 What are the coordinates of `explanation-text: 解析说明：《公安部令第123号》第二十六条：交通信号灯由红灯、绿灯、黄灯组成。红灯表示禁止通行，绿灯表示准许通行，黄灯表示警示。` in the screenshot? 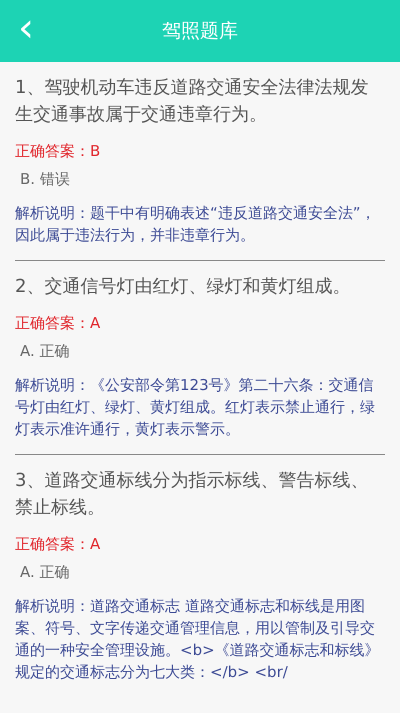 It's located at (195, 407).